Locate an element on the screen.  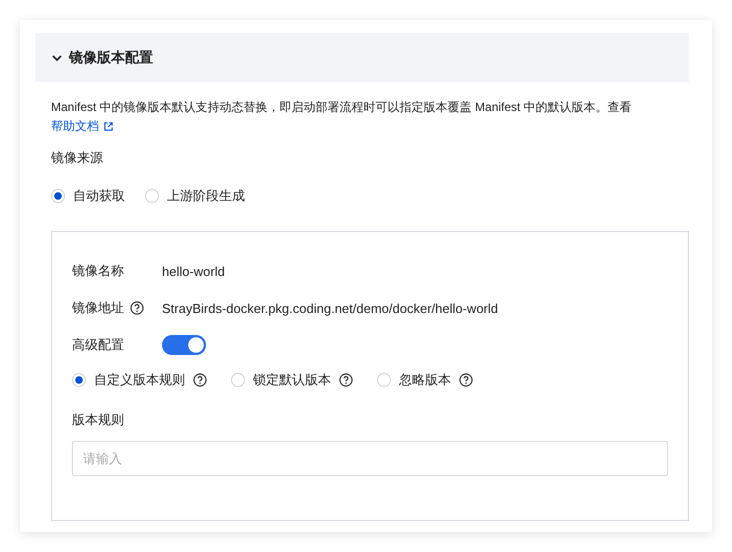
input-field: 请输入 is located at coordinates (370, 458).